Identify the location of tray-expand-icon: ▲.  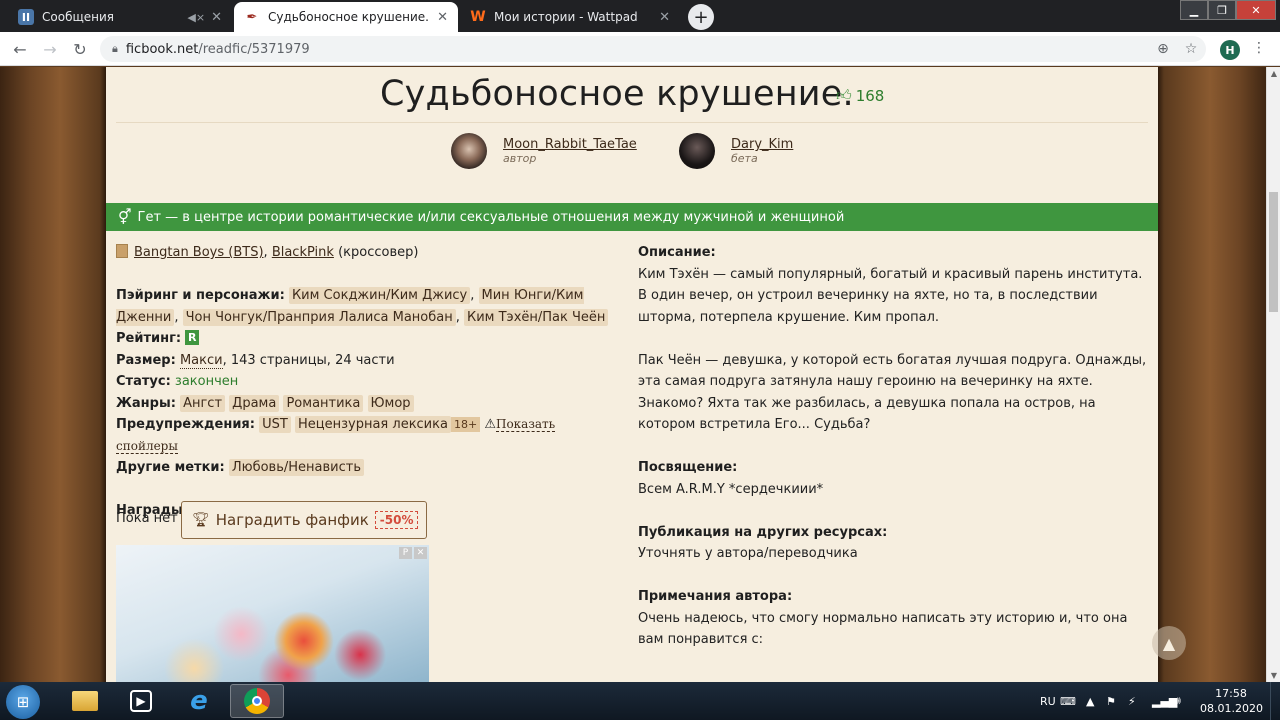
(1090, 701).